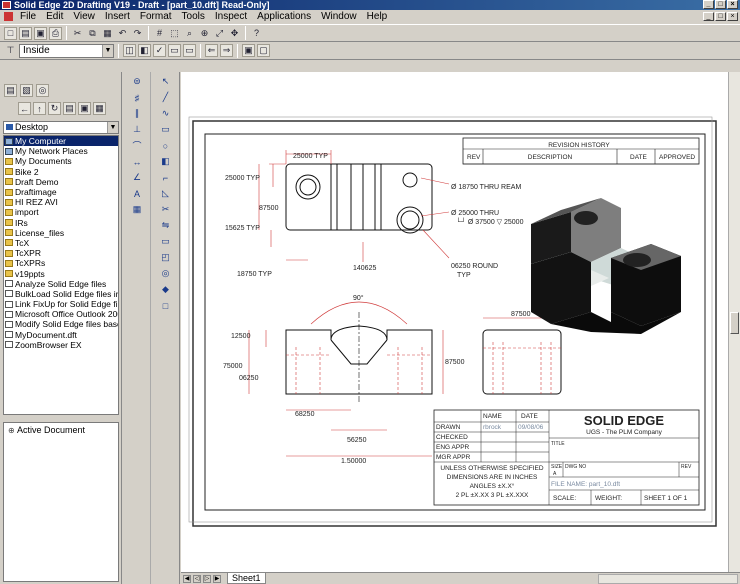 Image resolution: width=740 pixels, height=584 pixels. What do you see at coordinates (61, 182) in the screenshot?
I see `list-item: Draft Demo` at bounding box center [61, 182].